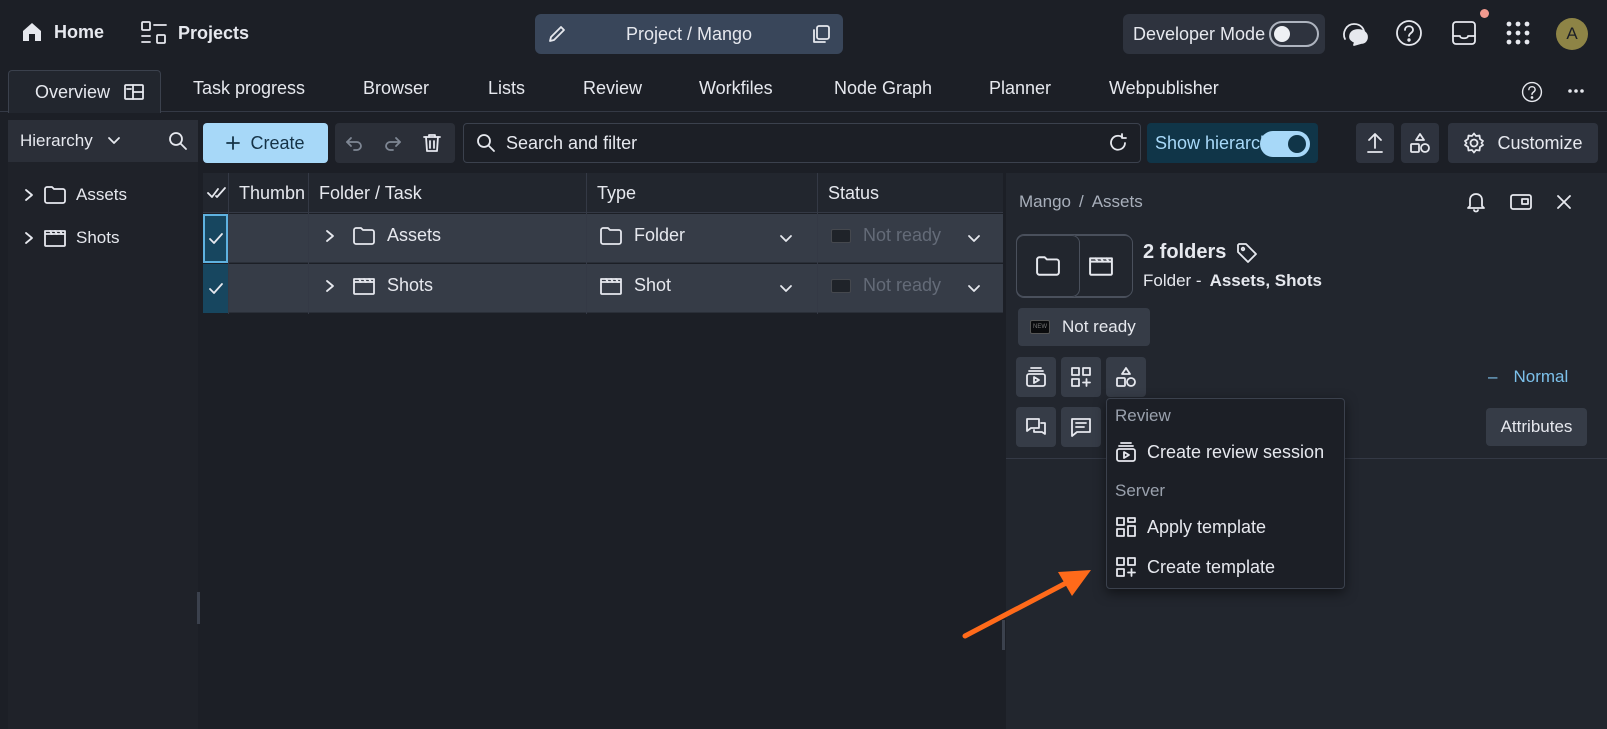 This screenshot has height=729, width=1607. I want to click on priority-selector: – Normal, so click(1528, 377).